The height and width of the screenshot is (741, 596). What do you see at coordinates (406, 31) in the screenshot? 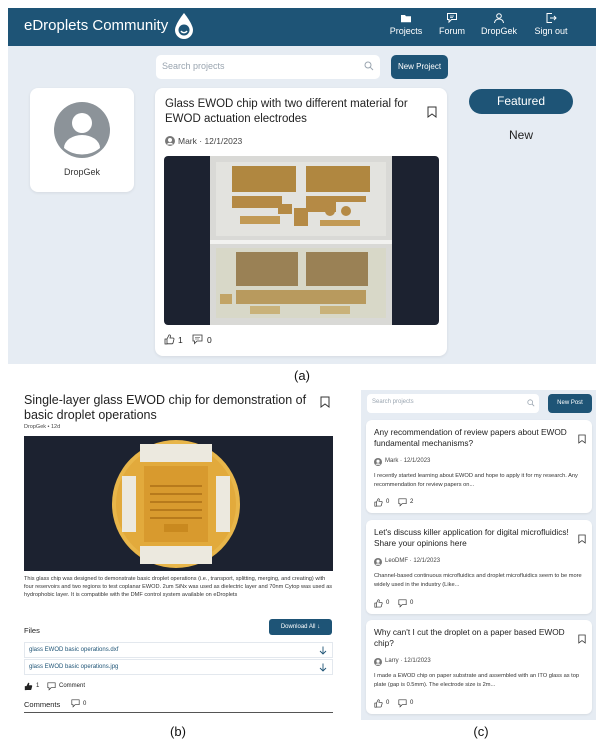
I see `nav-projects-label: Projects` at bounding box center [406, 31].